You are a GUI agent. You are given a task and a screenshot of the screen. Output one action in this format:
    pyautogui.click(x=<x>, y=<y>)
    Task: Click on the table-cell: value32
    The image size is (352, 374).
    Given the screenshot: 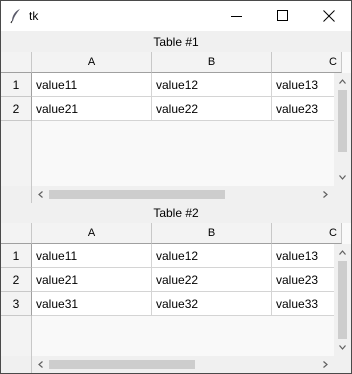 What is the action you would take?
    pyautogui.click(x=212, y=304)
    